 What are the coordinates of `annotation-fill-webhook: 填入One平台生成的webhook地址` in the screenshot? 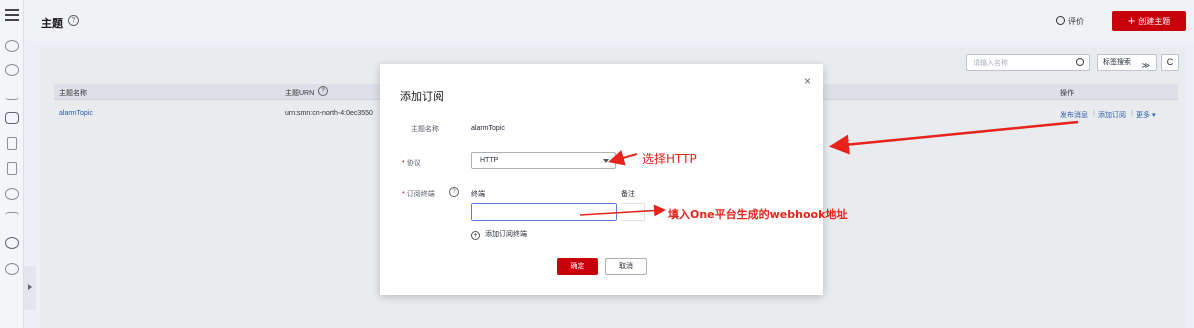 It's located at (758, 214).